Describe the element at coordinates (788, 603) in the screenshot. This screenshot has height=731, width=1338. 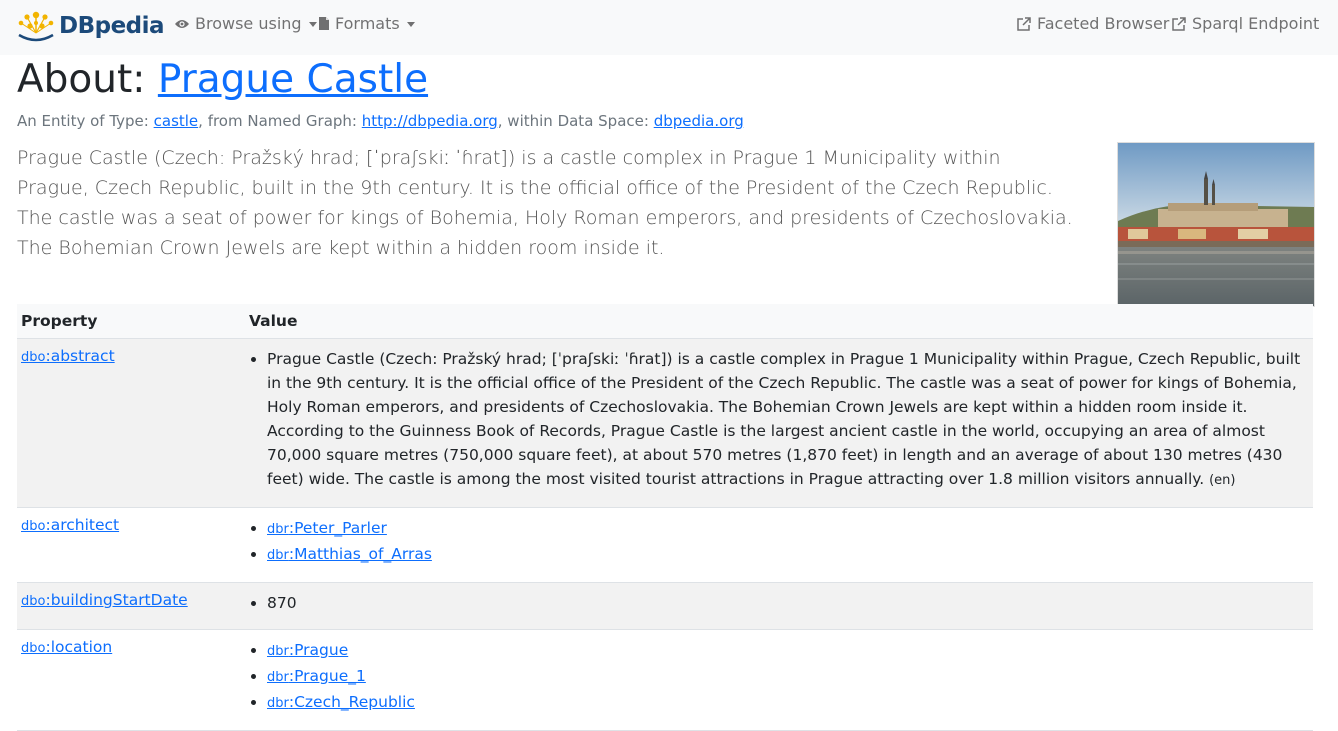
I see `list-item: 870` at that location.